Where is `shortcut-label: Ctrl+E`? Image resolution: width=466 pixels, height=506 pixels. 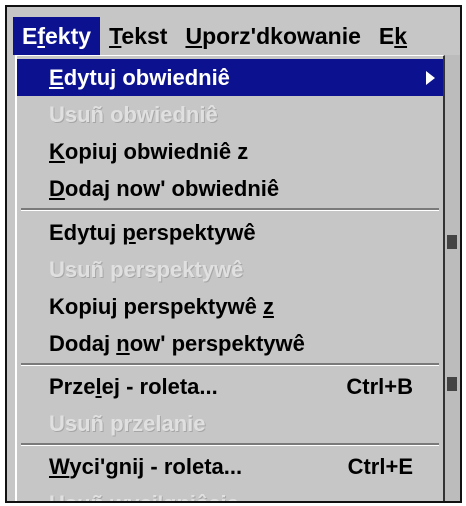
shortcut-label: Ctrl+E is located at coordinates (380, 466).